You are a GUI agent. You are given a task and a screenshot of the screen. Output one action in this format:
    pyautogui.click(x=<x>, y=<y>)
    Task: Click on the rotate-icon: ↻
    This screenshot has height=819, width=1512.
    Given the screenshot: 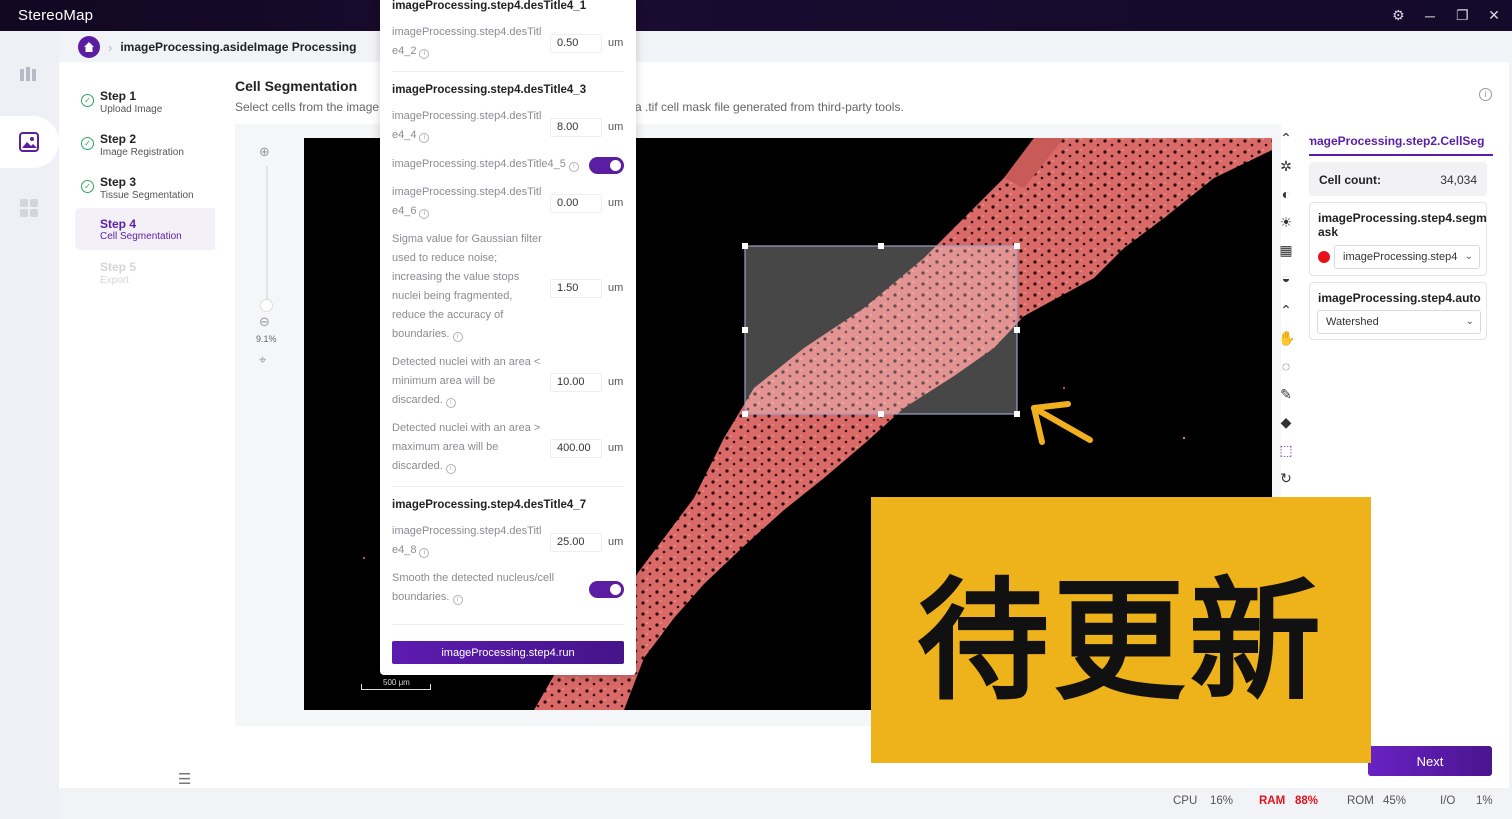 What is the action you would take?
    pyautogui.click(x=1286, y=478)
    